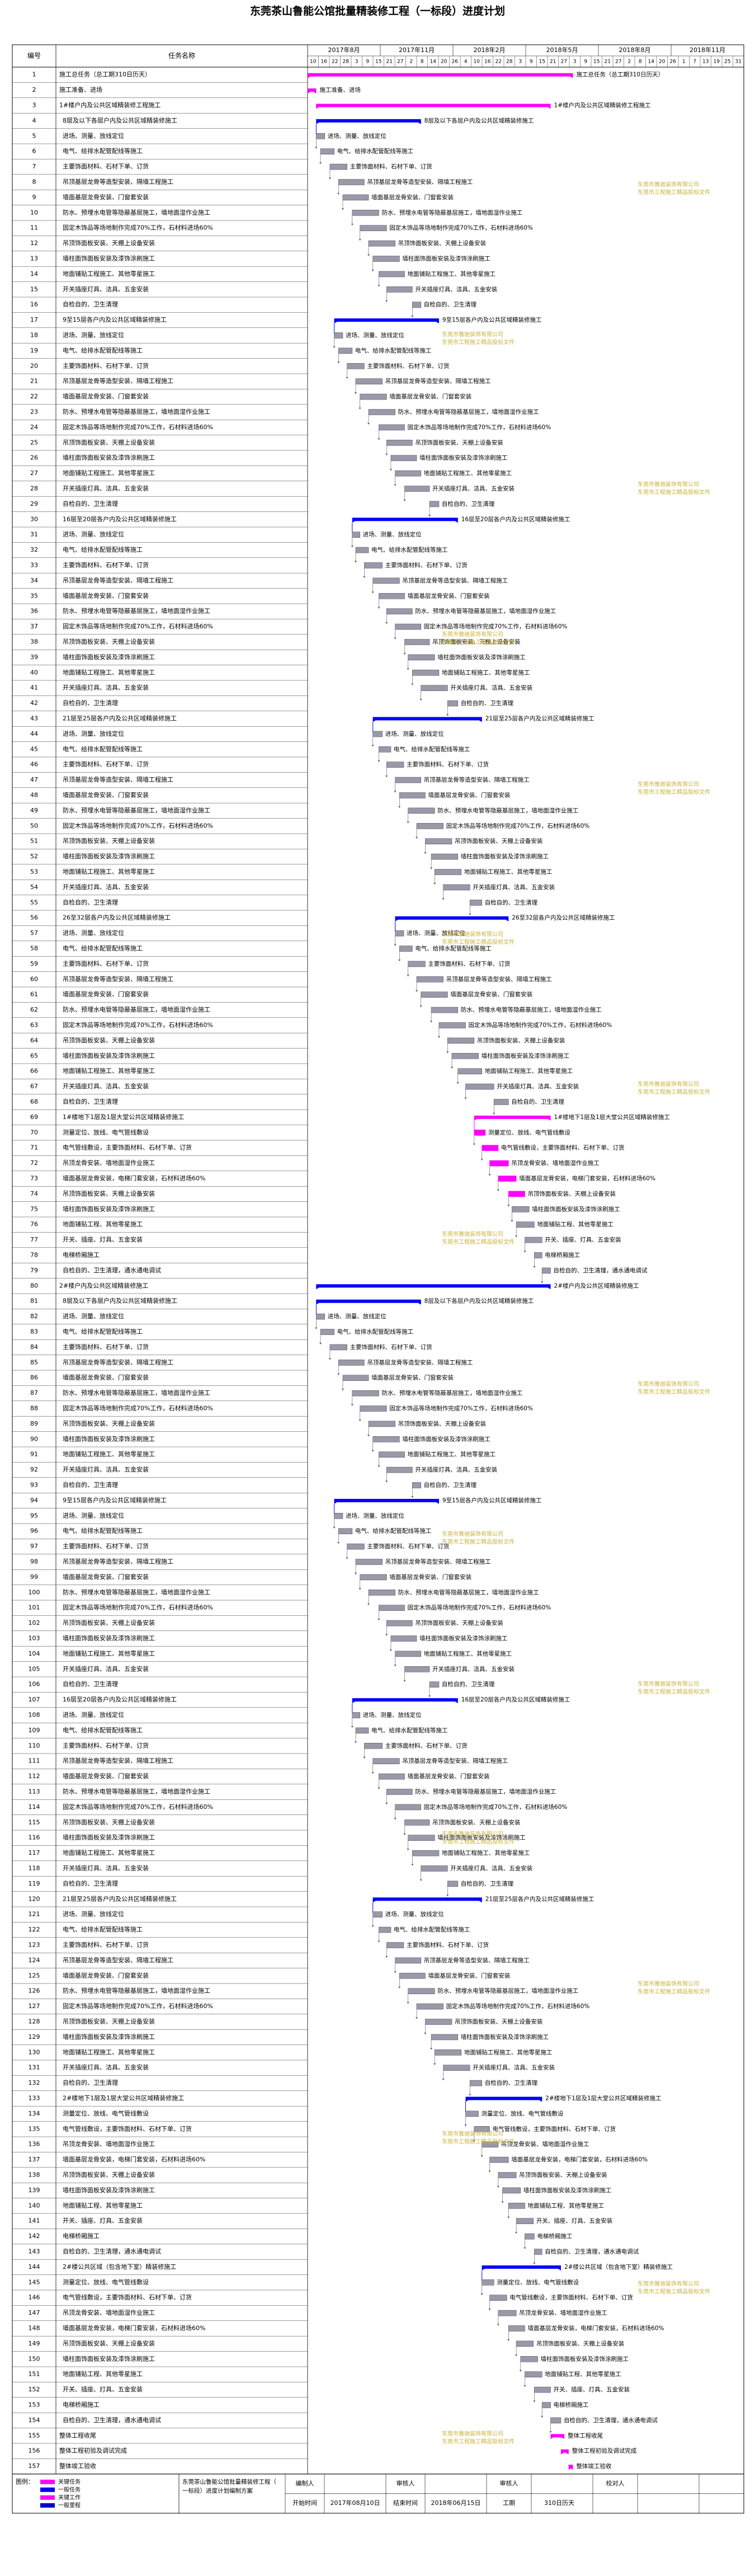 The image size is (755, 2576). Describe the element at coordinates (34, 1423) in the screenshot. I see `task-id: 89` at that location.